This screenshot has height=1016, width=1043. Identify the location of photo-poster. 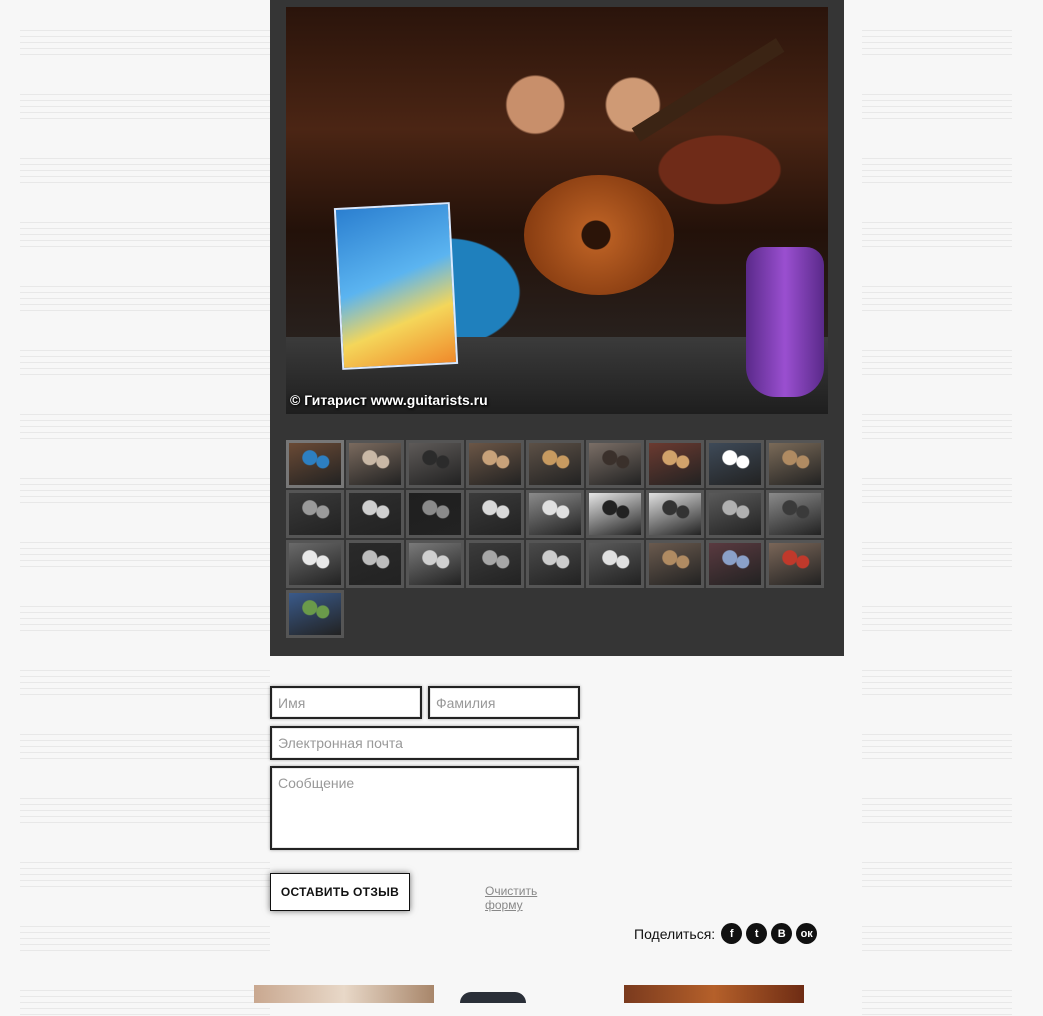
(396, 286).